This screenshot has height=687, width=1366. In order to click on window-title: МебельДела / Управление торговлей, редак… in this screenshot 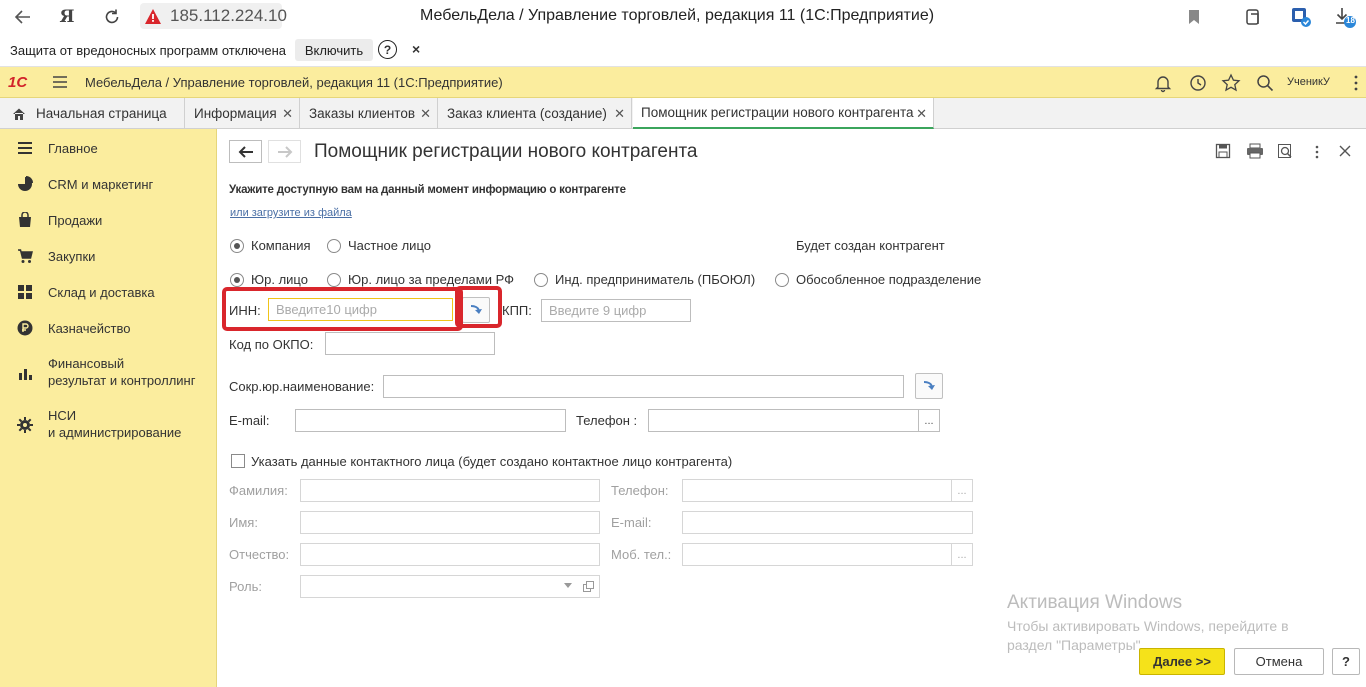, I will do `click(677, 15)`.